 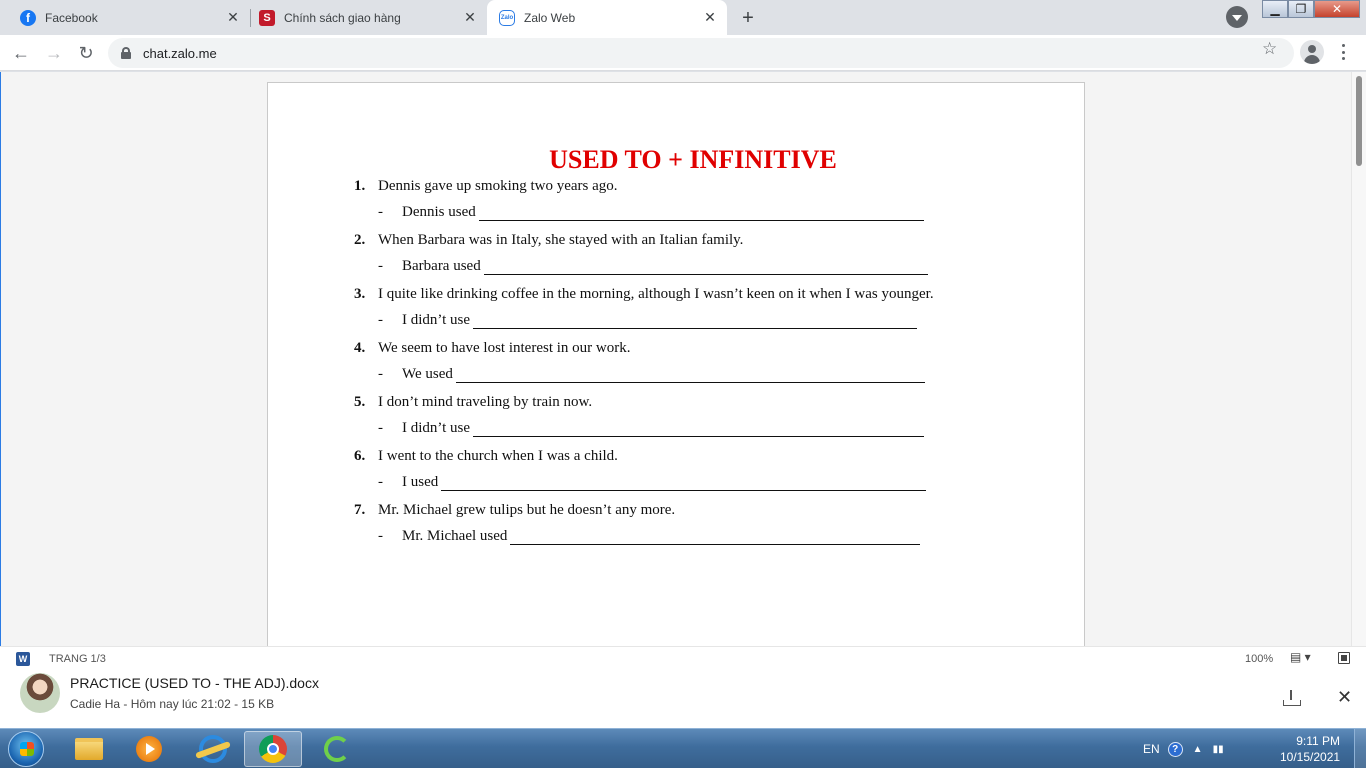 I want to click on tab-search-icon, so click(x=1237, y=17).